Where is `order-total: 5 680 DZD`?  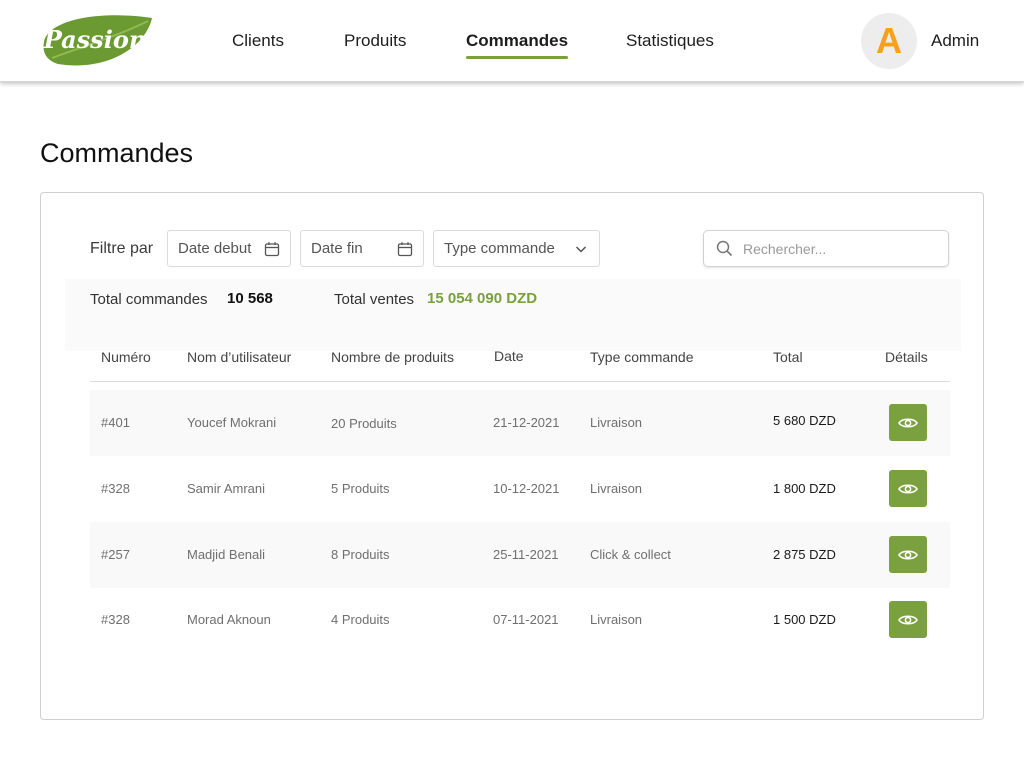 order-total: 5 680 DZD is located at coordinates (804, 420).